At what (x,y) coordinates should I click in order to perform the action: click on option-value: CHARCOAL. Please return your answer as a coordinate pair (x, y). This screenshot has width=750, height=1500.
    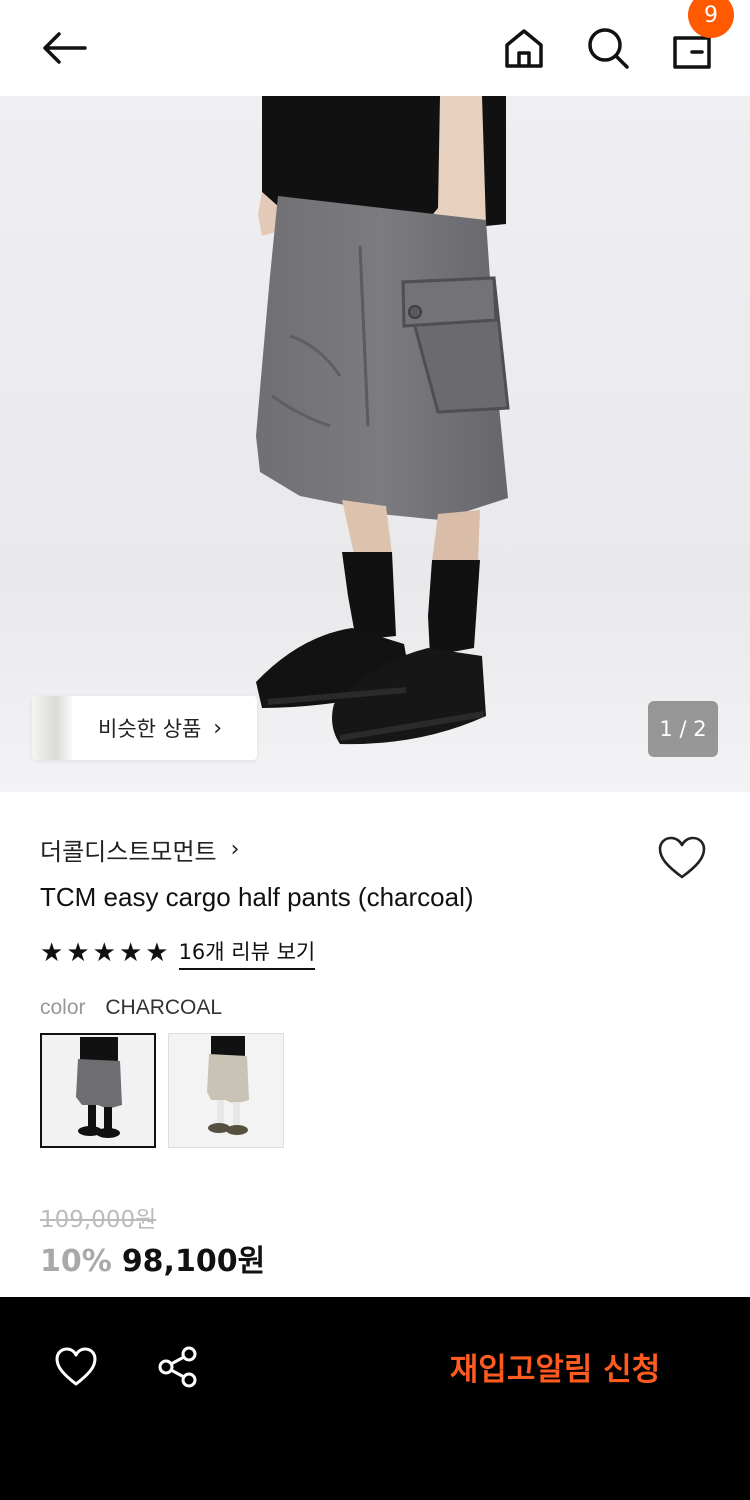
    Looking at the image, I should click on (164, 1007).